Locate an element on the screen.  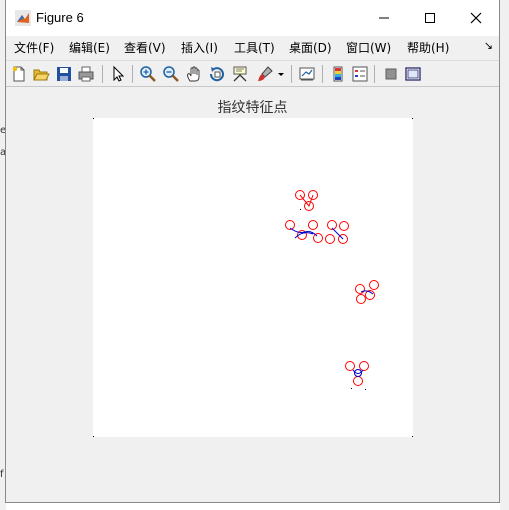
new-figure-icon is located at coordinates (19, 74).